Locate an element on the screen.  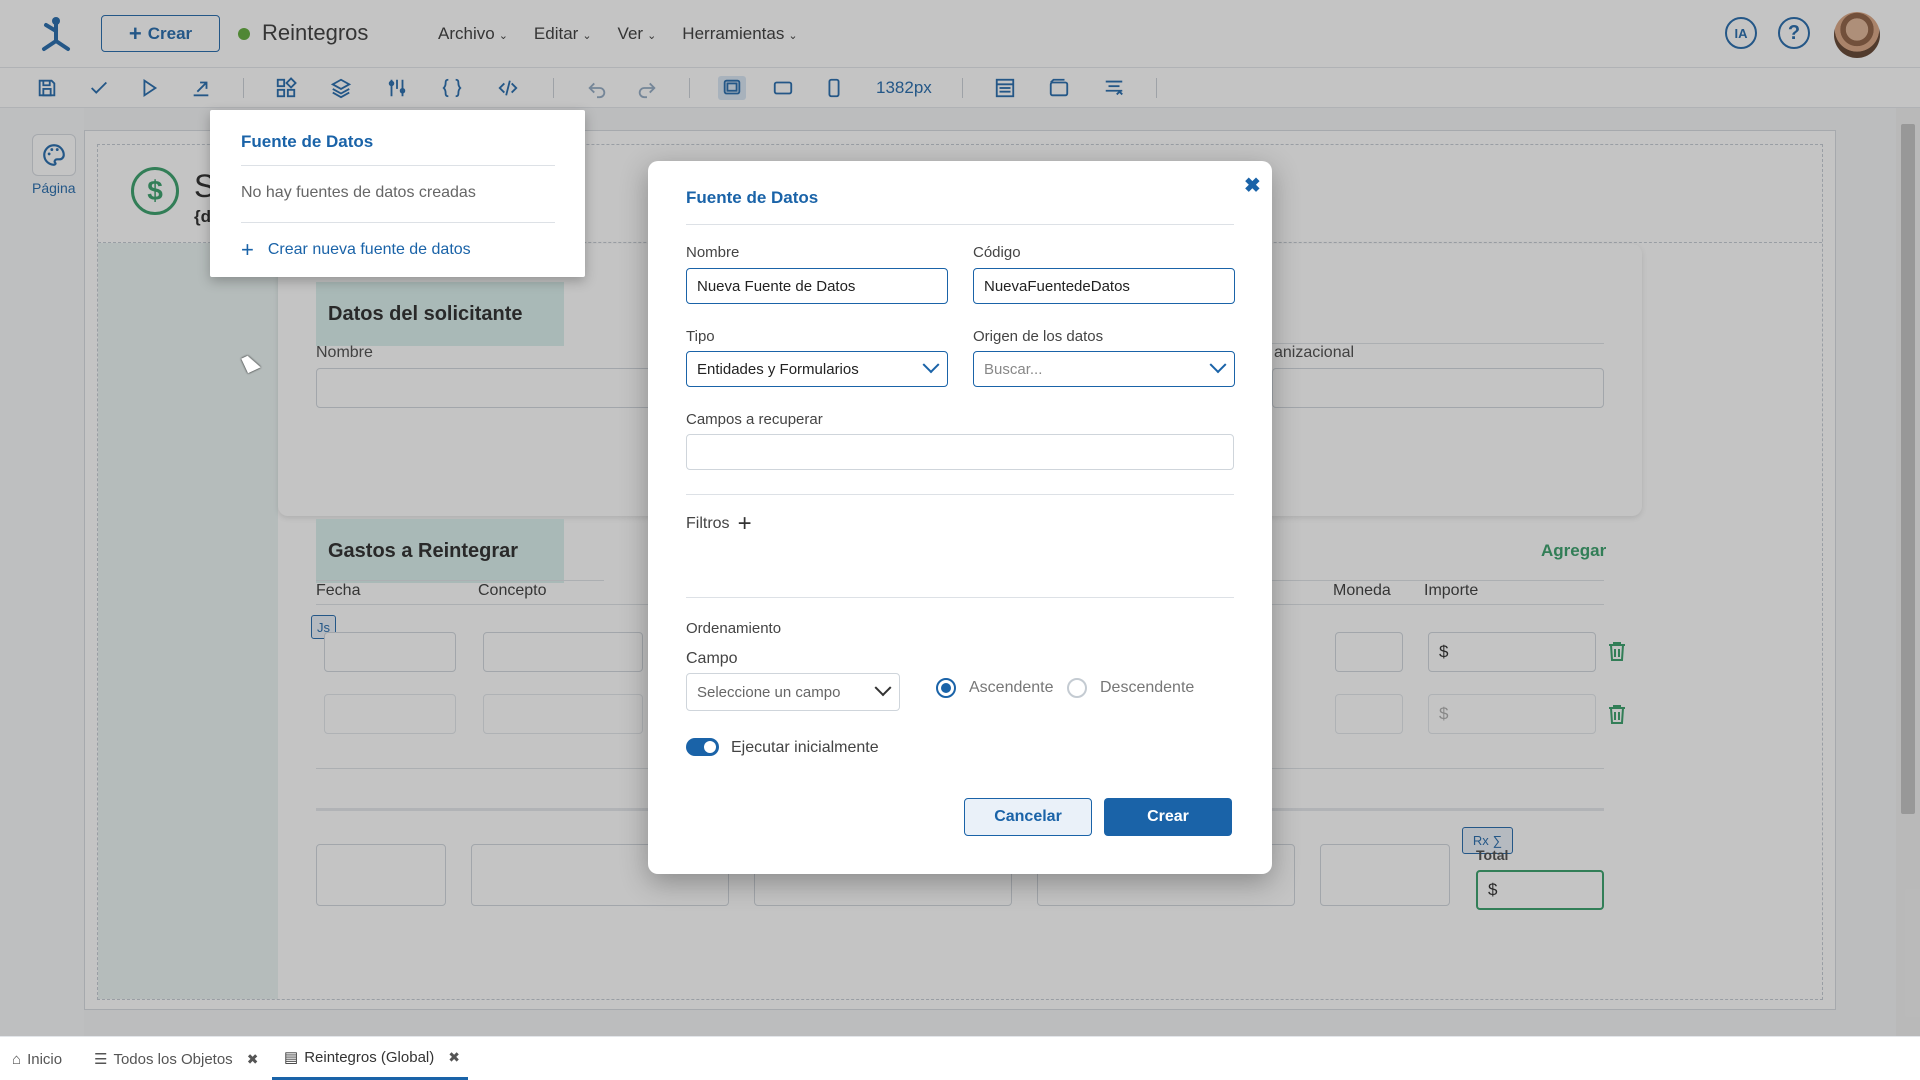
type-label: Tipo is located at coordinates (700, 336).